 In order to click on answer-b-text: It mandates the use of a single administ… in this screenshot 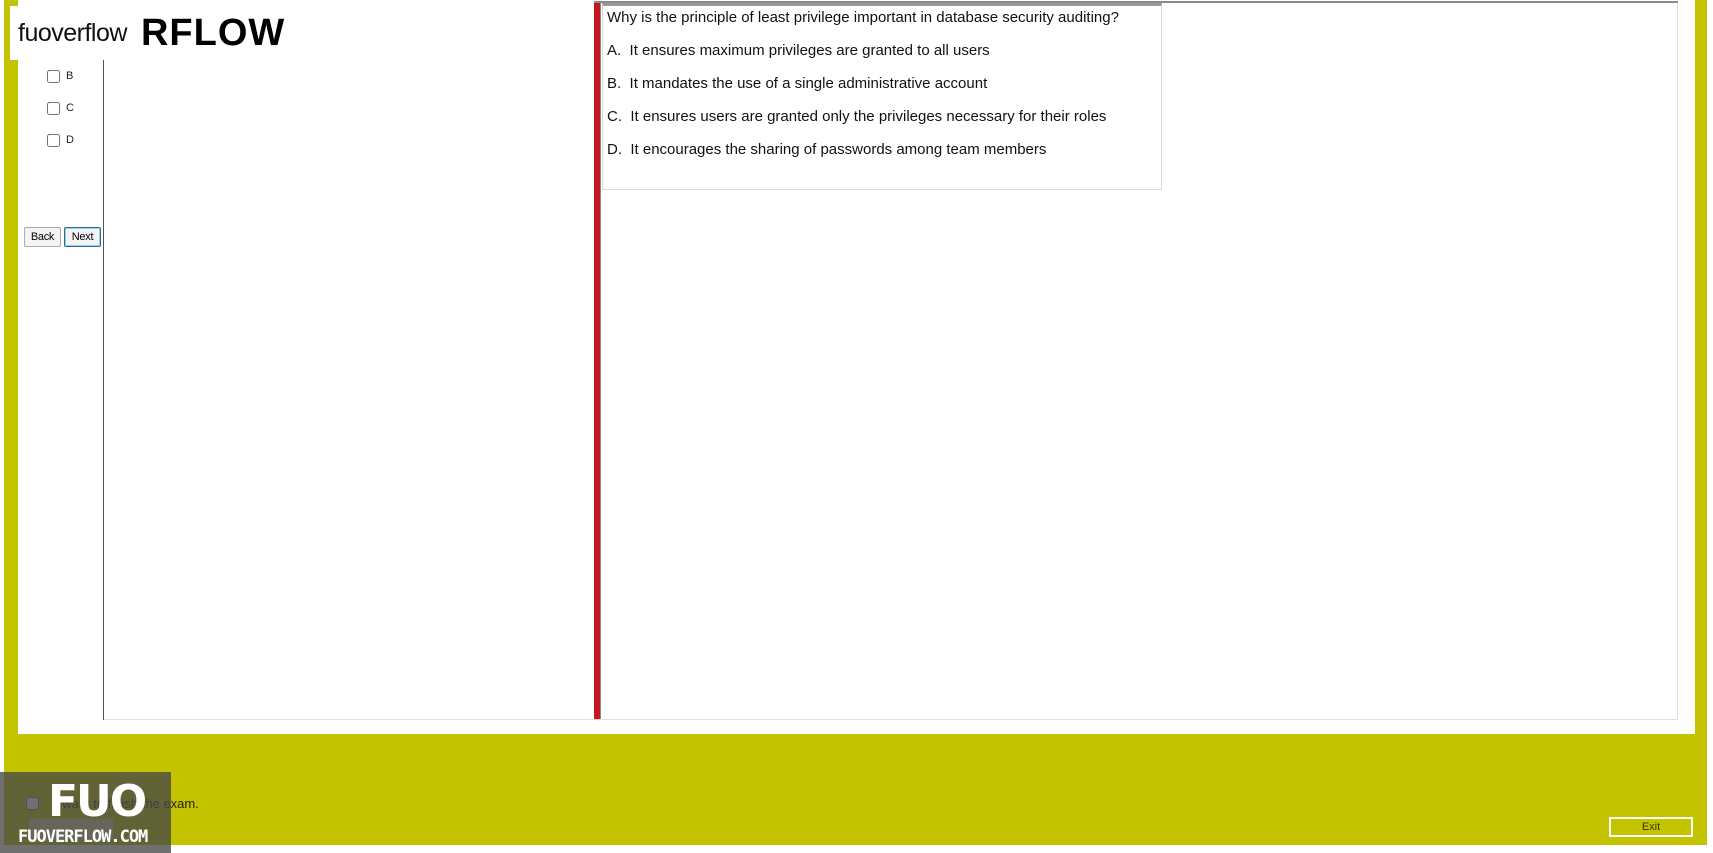, I will do `click(808, 83)`.